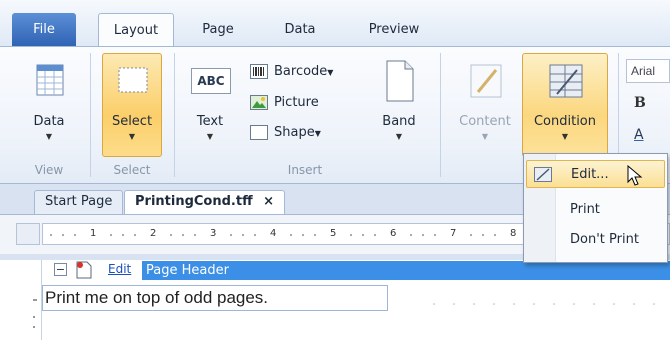  Describe the element at coordinates (296, 102) in the screenshot. I see `picture-label: Picture` at that location.